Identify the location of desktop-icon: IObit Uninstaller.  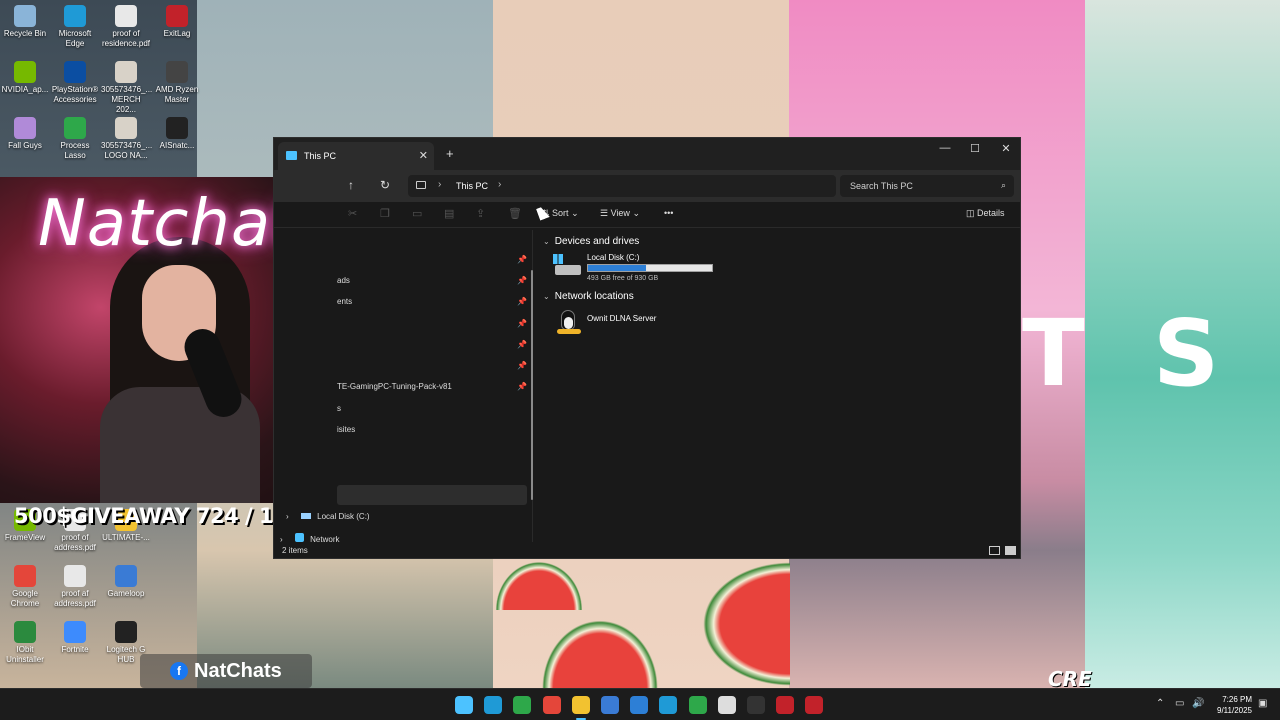
(25, 643).